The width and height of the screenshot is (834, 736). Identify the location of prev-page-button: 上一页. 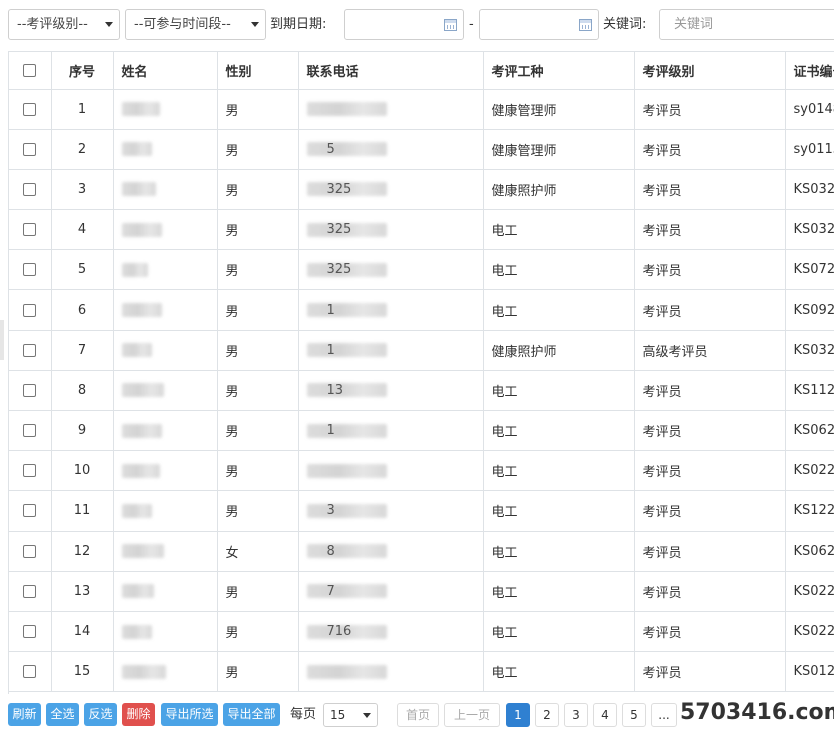
(472, 715).